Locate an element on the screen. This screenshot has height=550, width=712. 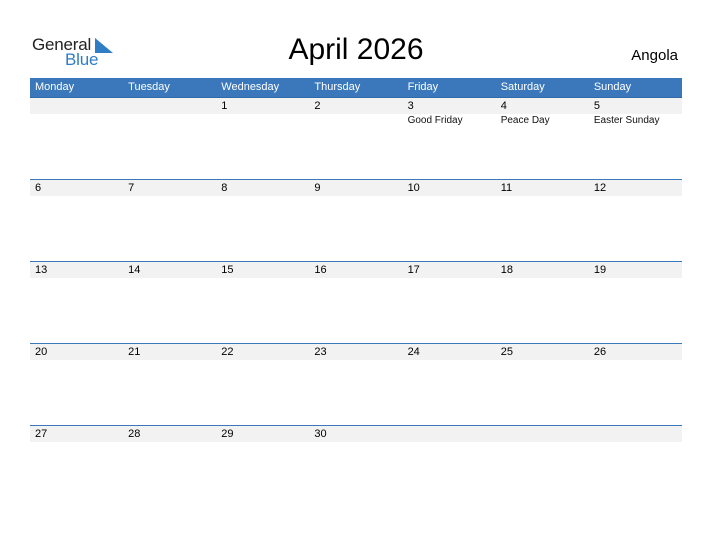
weekday-tuesday: Tuesday is located at coordinates (149, 87).